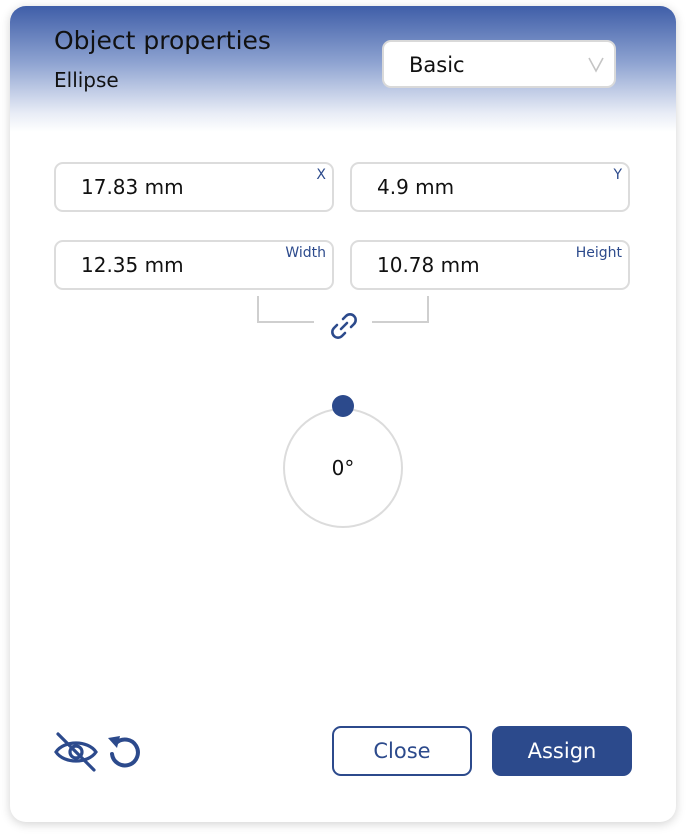 The width and height of the screenshot is (690, 838). What do you see at coordinates (617, 175) in the screenshot?
I see `y-position-label: Y` at bounding box center [617, 175].